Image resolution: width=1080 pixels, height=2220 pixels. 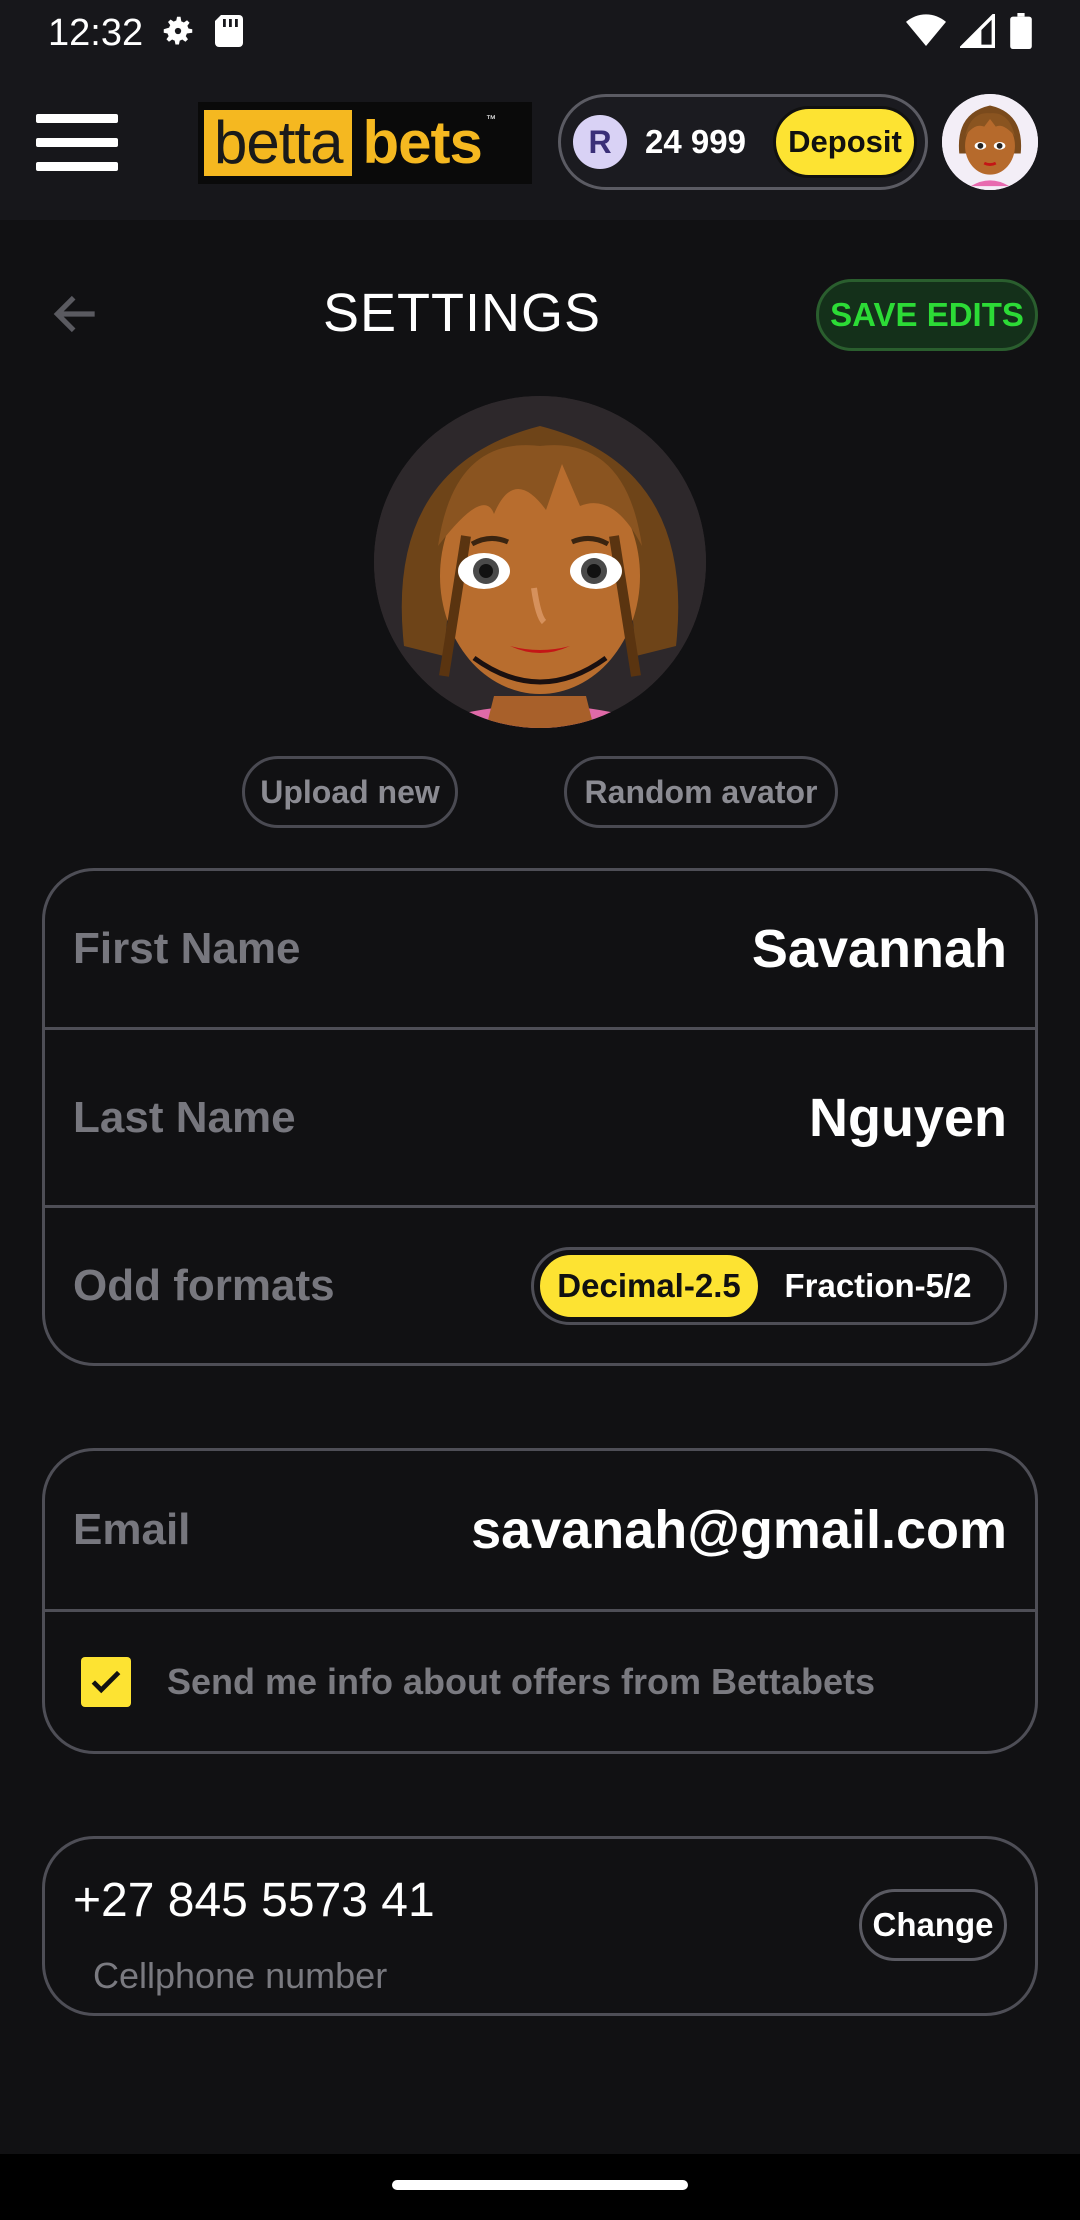 I want to click on phone-number: +27 845 5573 41, so click(x=254, y=1900).